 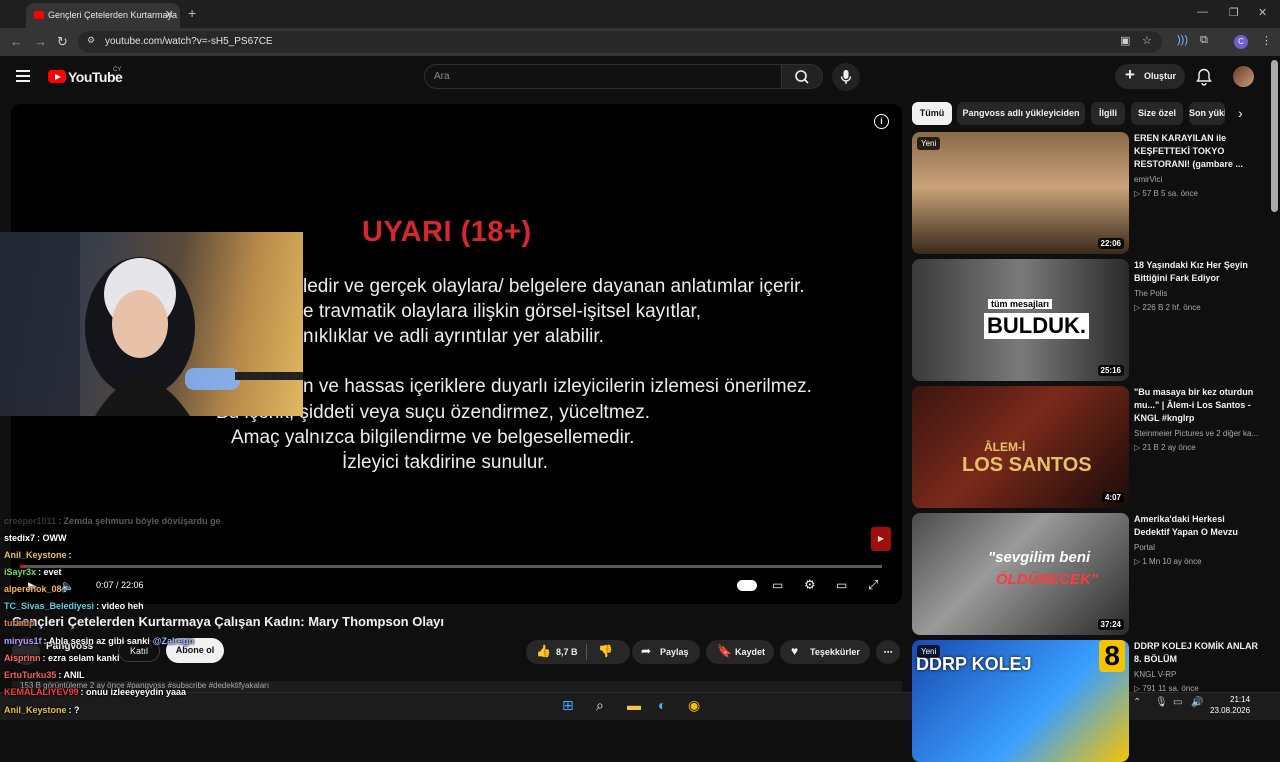 I want to click on chat-message: ErtuTurku35: ANIL, so click(x=44, y=675).